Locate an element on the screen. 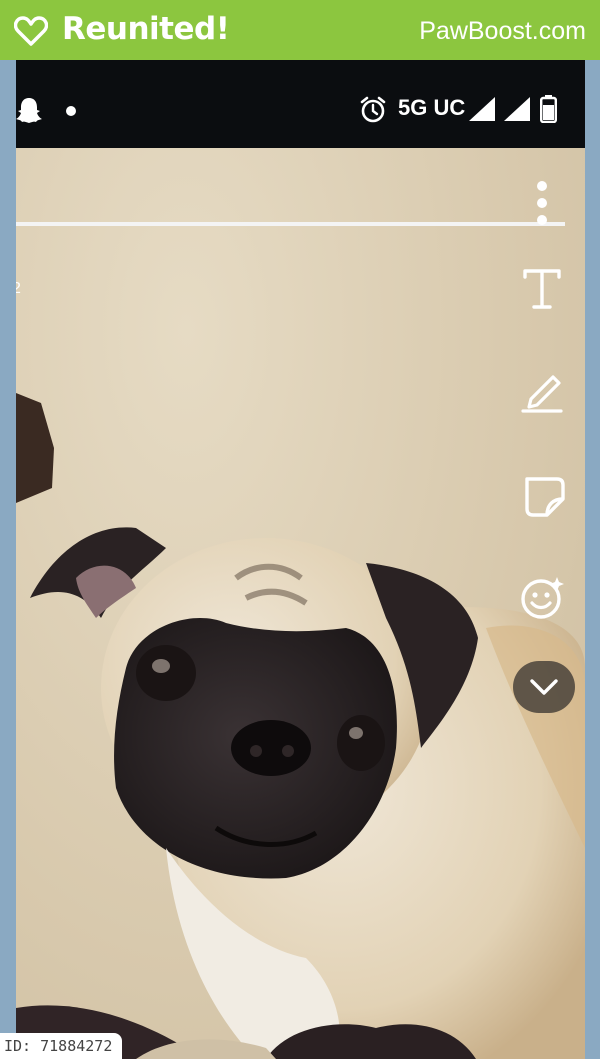  network-type: 5G UC is located at coordinates (432, 107).